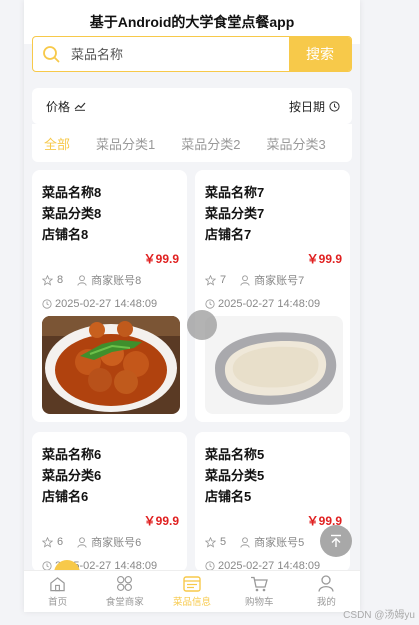 This screenshot has width=419, height=625. I want to click on sort-by-date: 按日期, so click(314, 106).